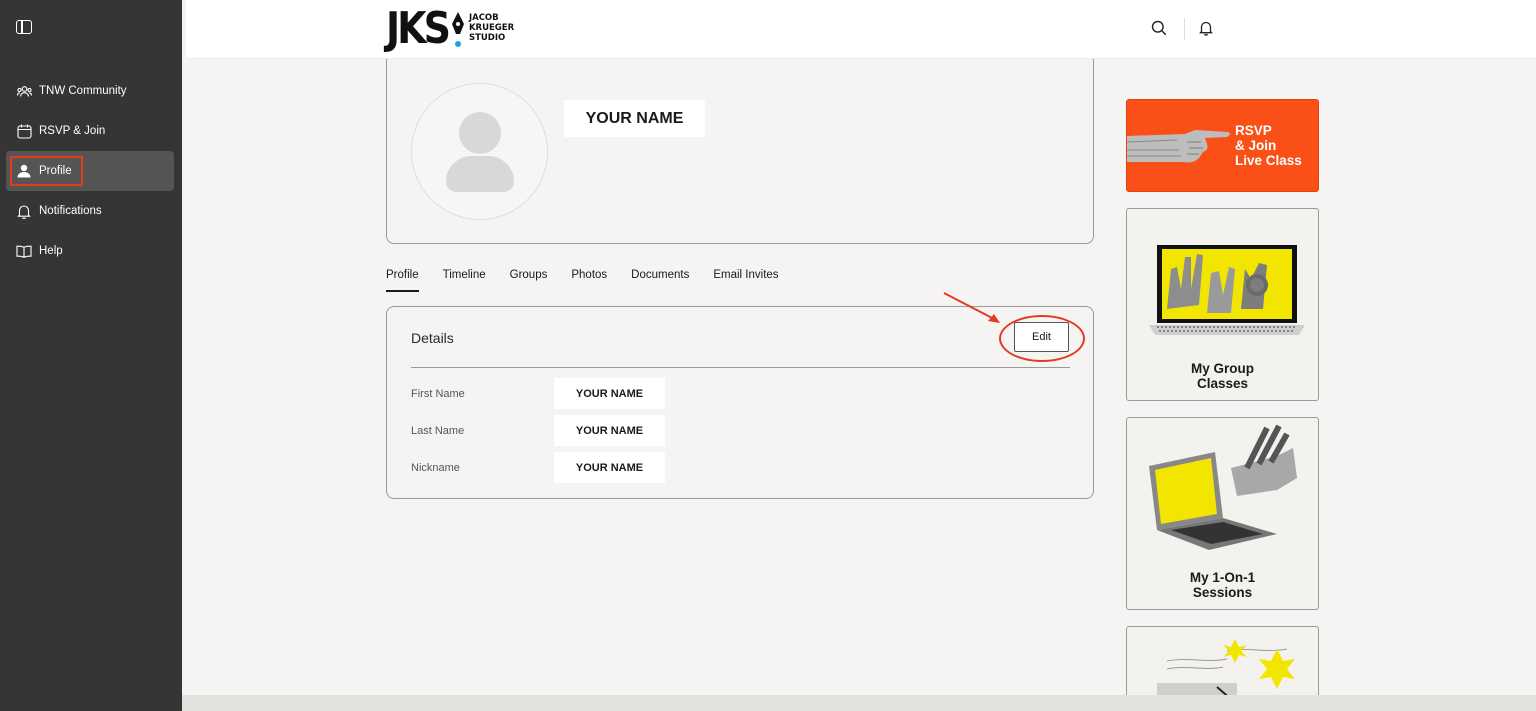 This screenshot has width=1536, height=711. I want to click on group-classes-caption: My Group Classes, so click(1222, 376).